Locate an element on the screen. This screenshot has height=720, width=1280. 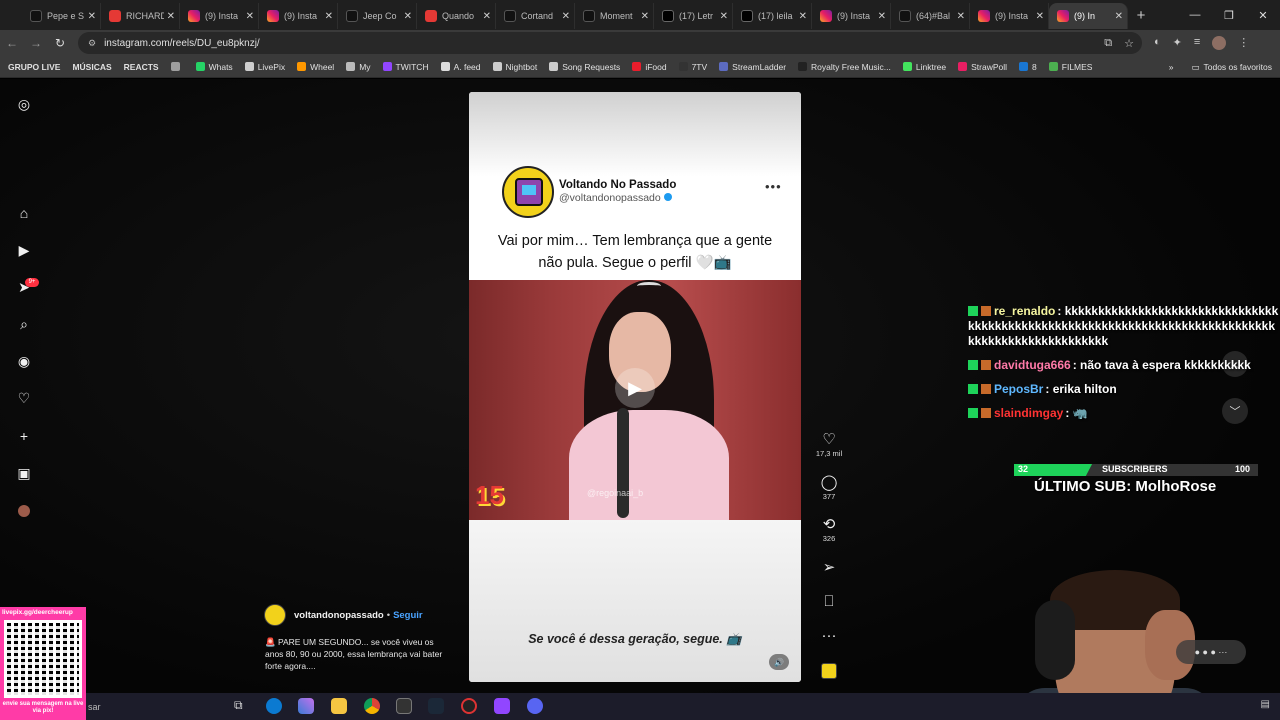
tab-9: (17) leila ✕ is located at coordinates (772, 16).